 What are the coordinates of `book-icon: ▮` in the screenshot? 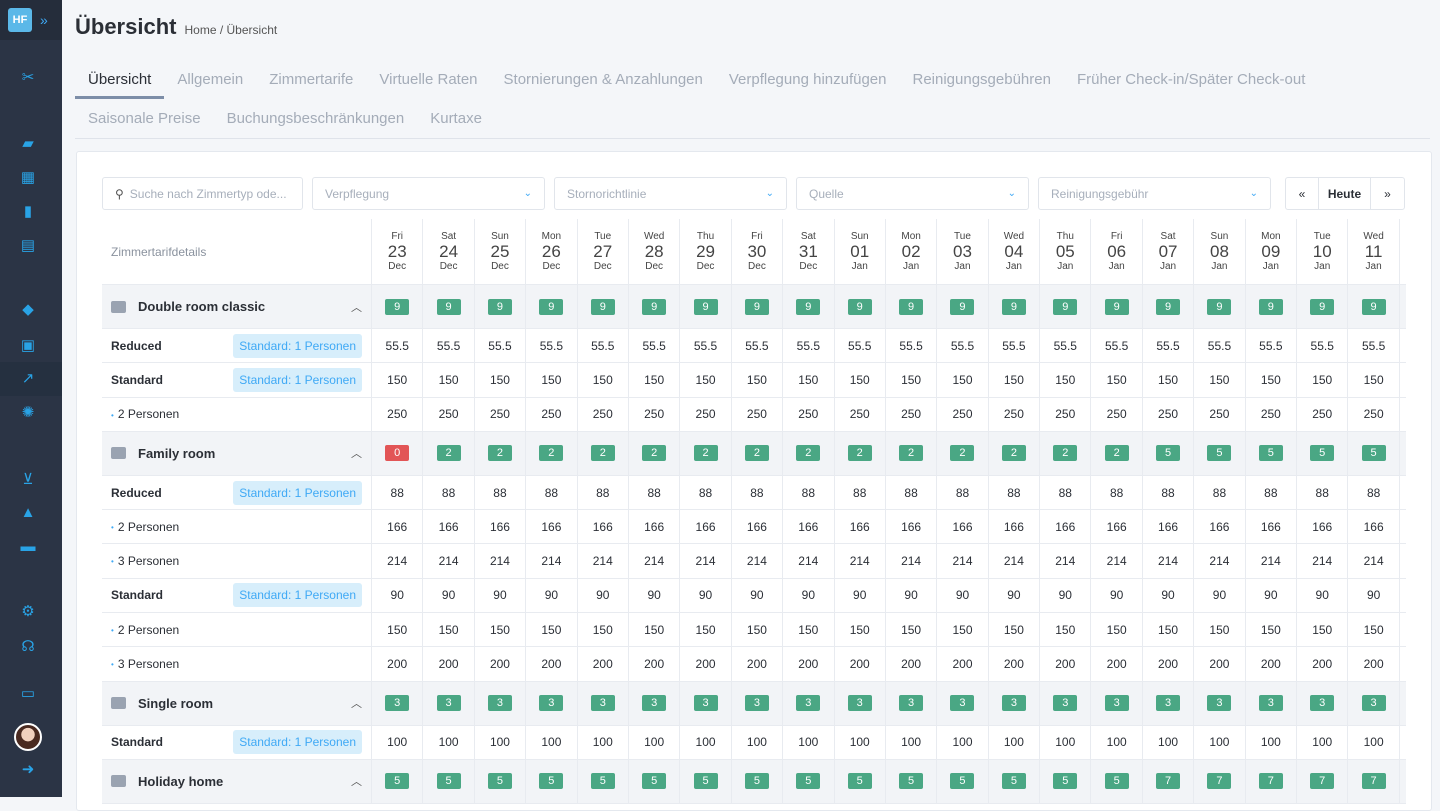 It's located at (28, 212).